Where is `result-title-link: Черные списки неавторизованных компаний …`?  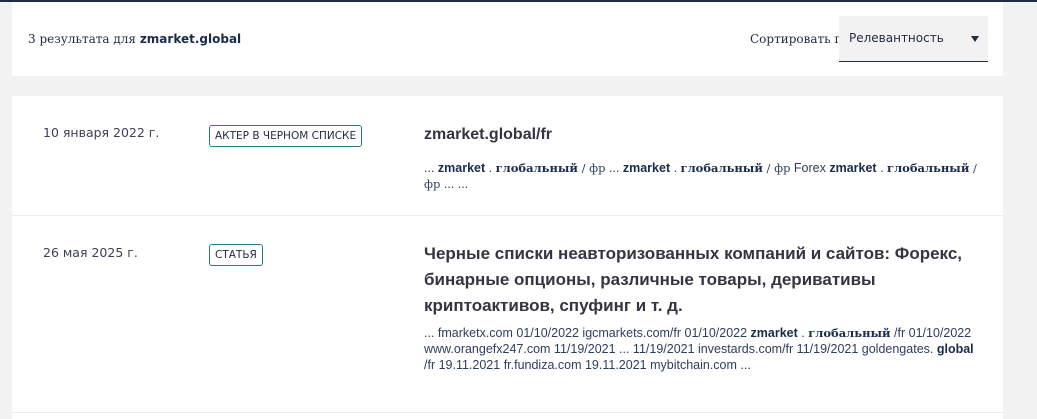 result-title-link: Черные списки неавторизованных компаний … is located at coordinates (704, 280).